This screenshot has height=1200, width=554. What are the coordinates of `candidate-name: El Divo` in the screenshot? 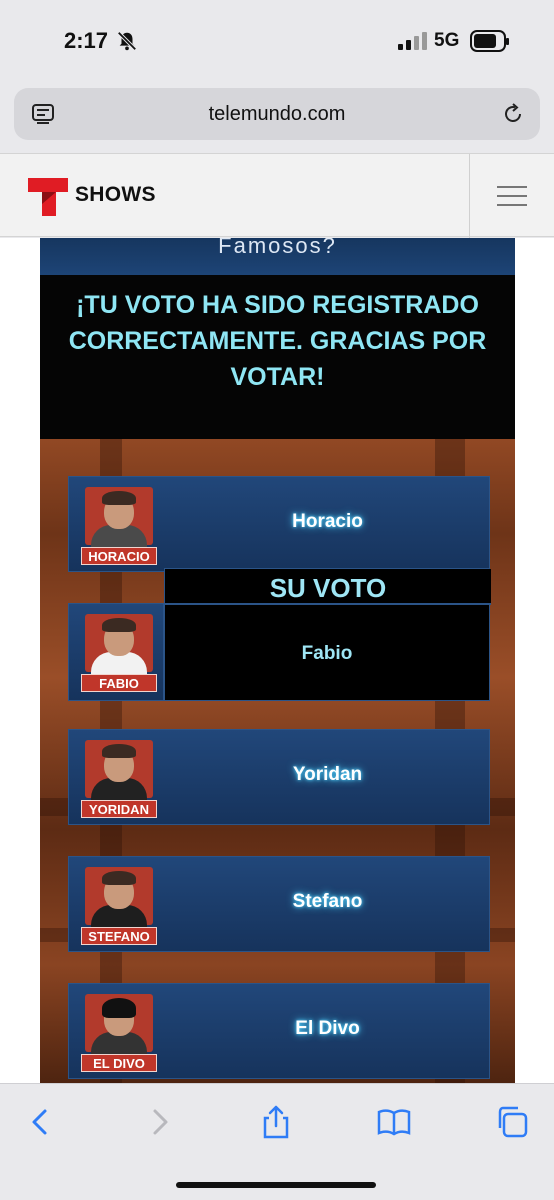 It's located at (327, 1028).